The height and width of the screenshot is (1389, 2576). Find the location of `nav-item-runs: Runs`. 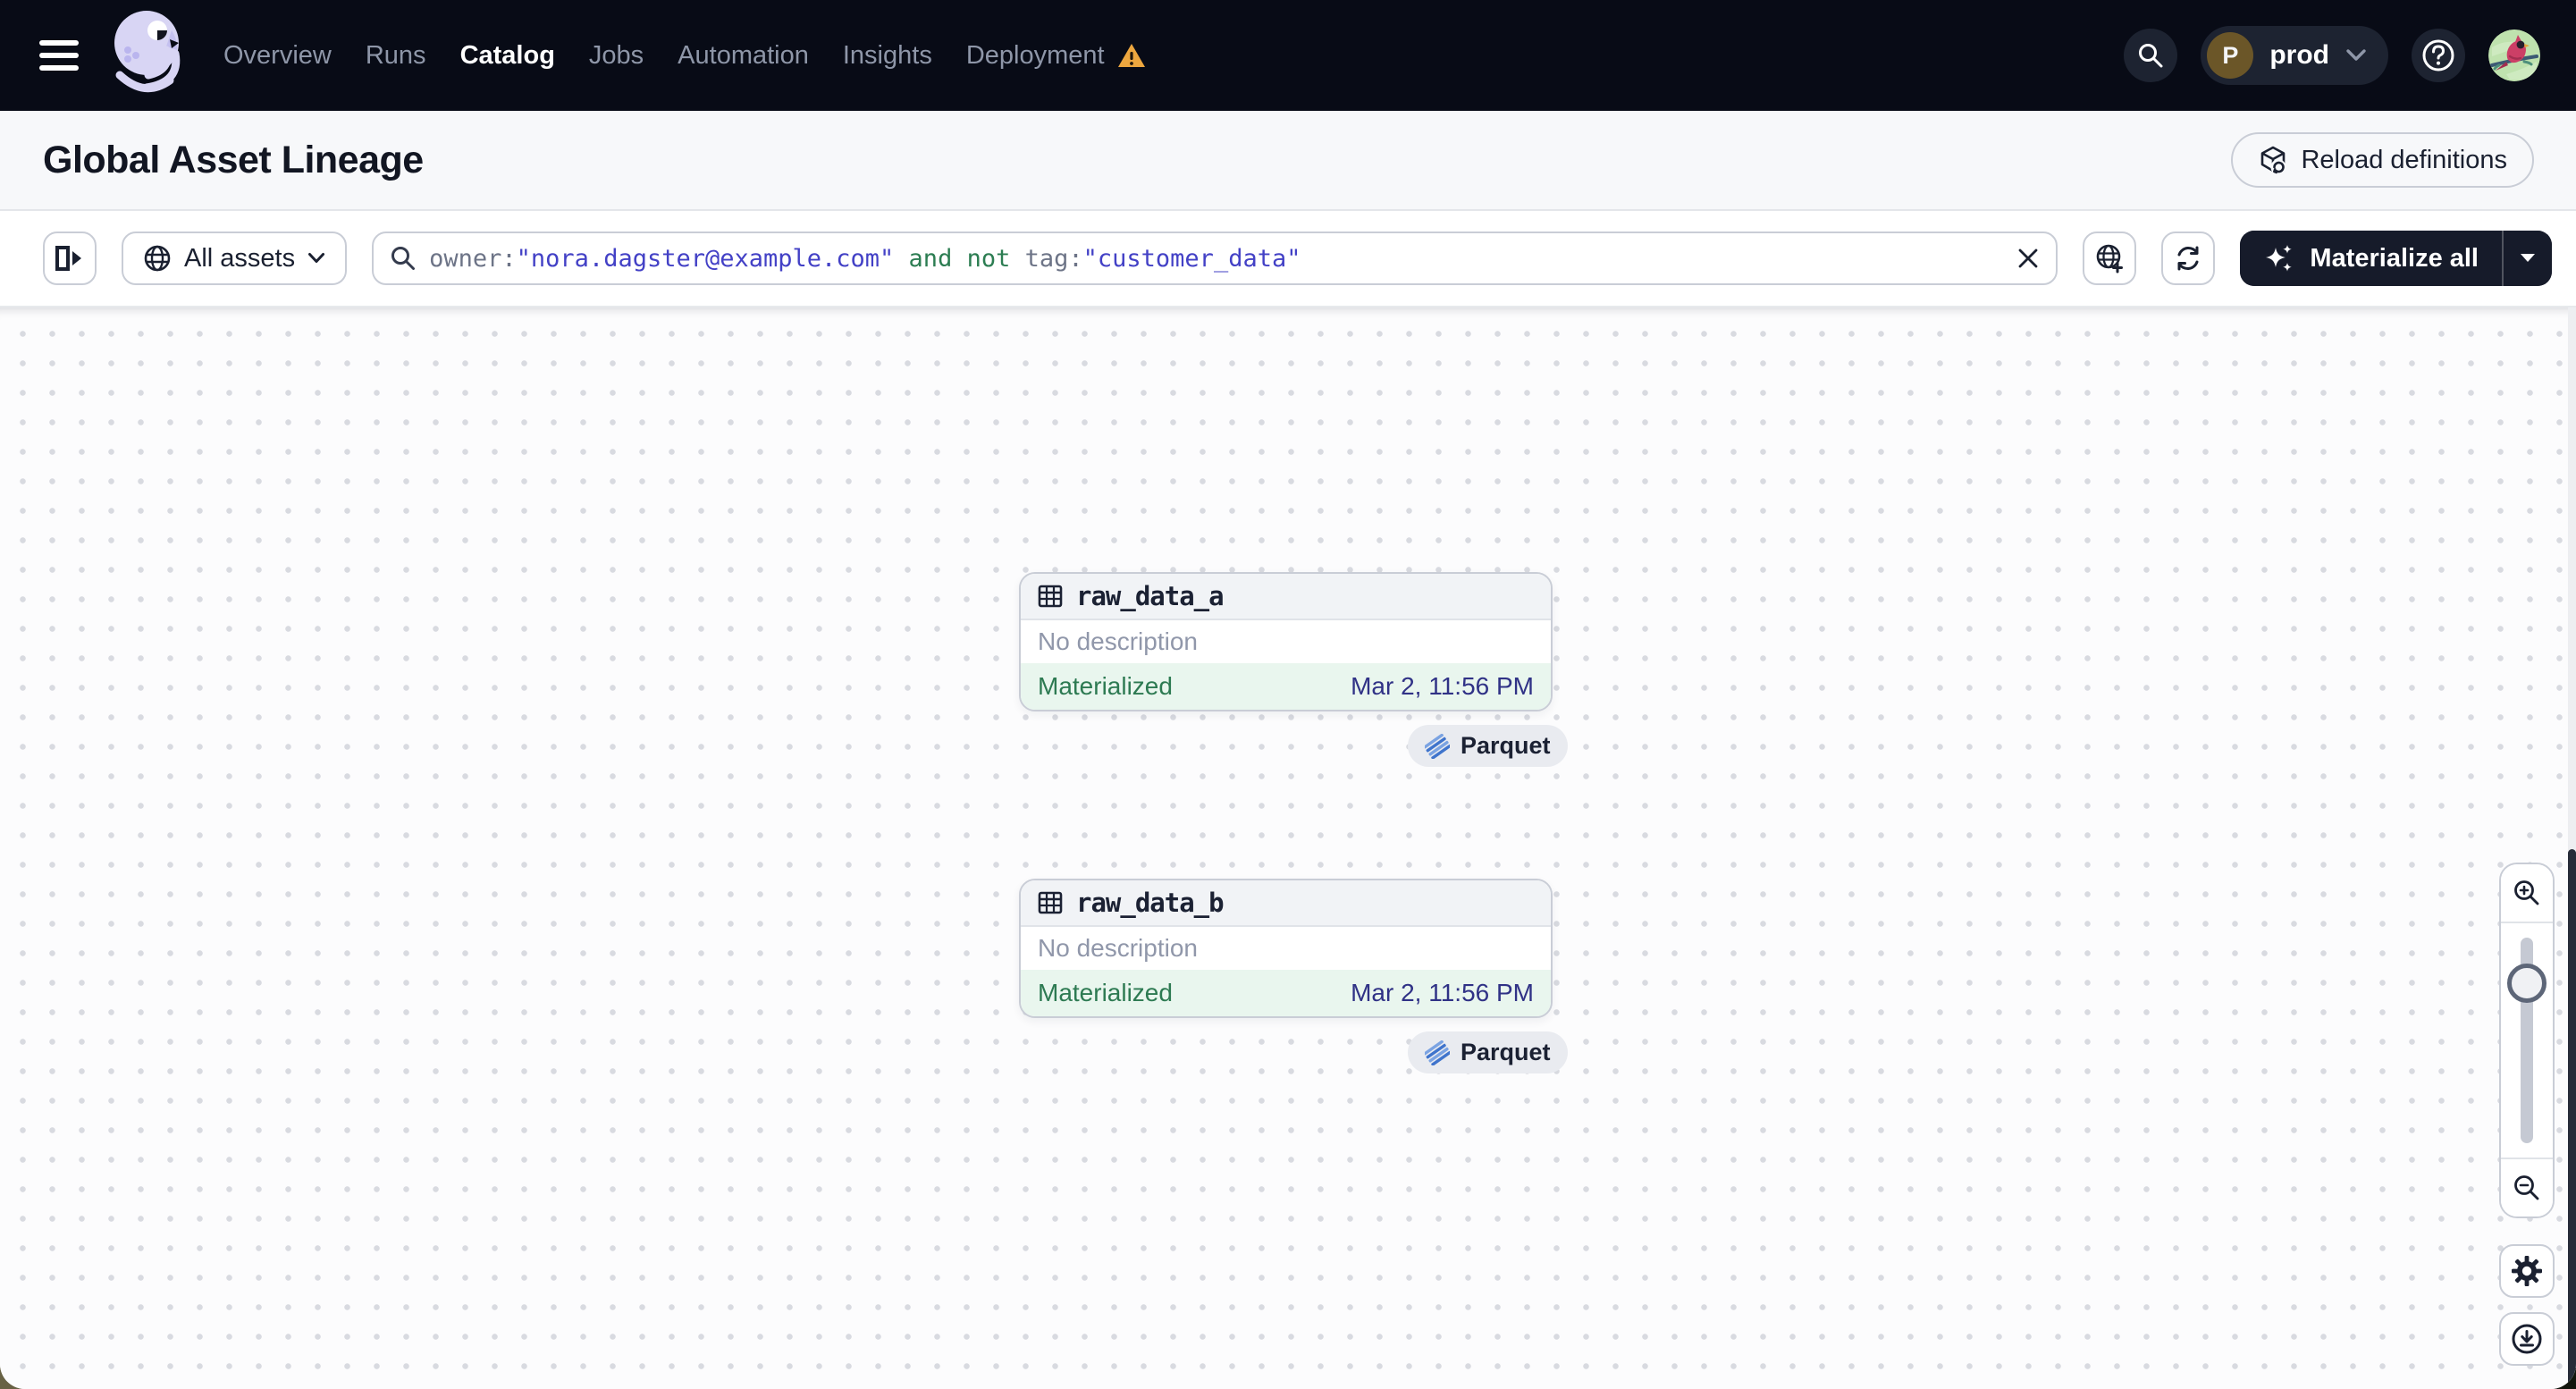

nav-item-runs: Runs is located at coordinates (396, 56).